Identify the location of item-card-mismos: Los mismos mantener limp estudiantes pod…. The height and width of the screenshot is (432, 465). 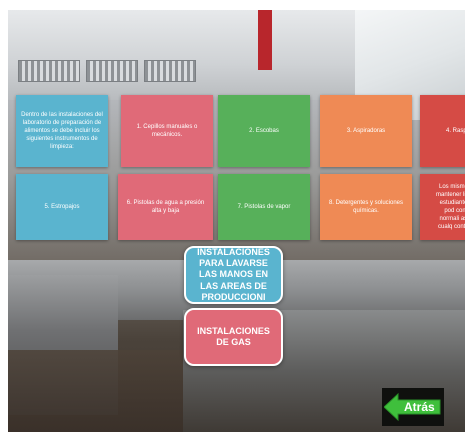
(442, 207).